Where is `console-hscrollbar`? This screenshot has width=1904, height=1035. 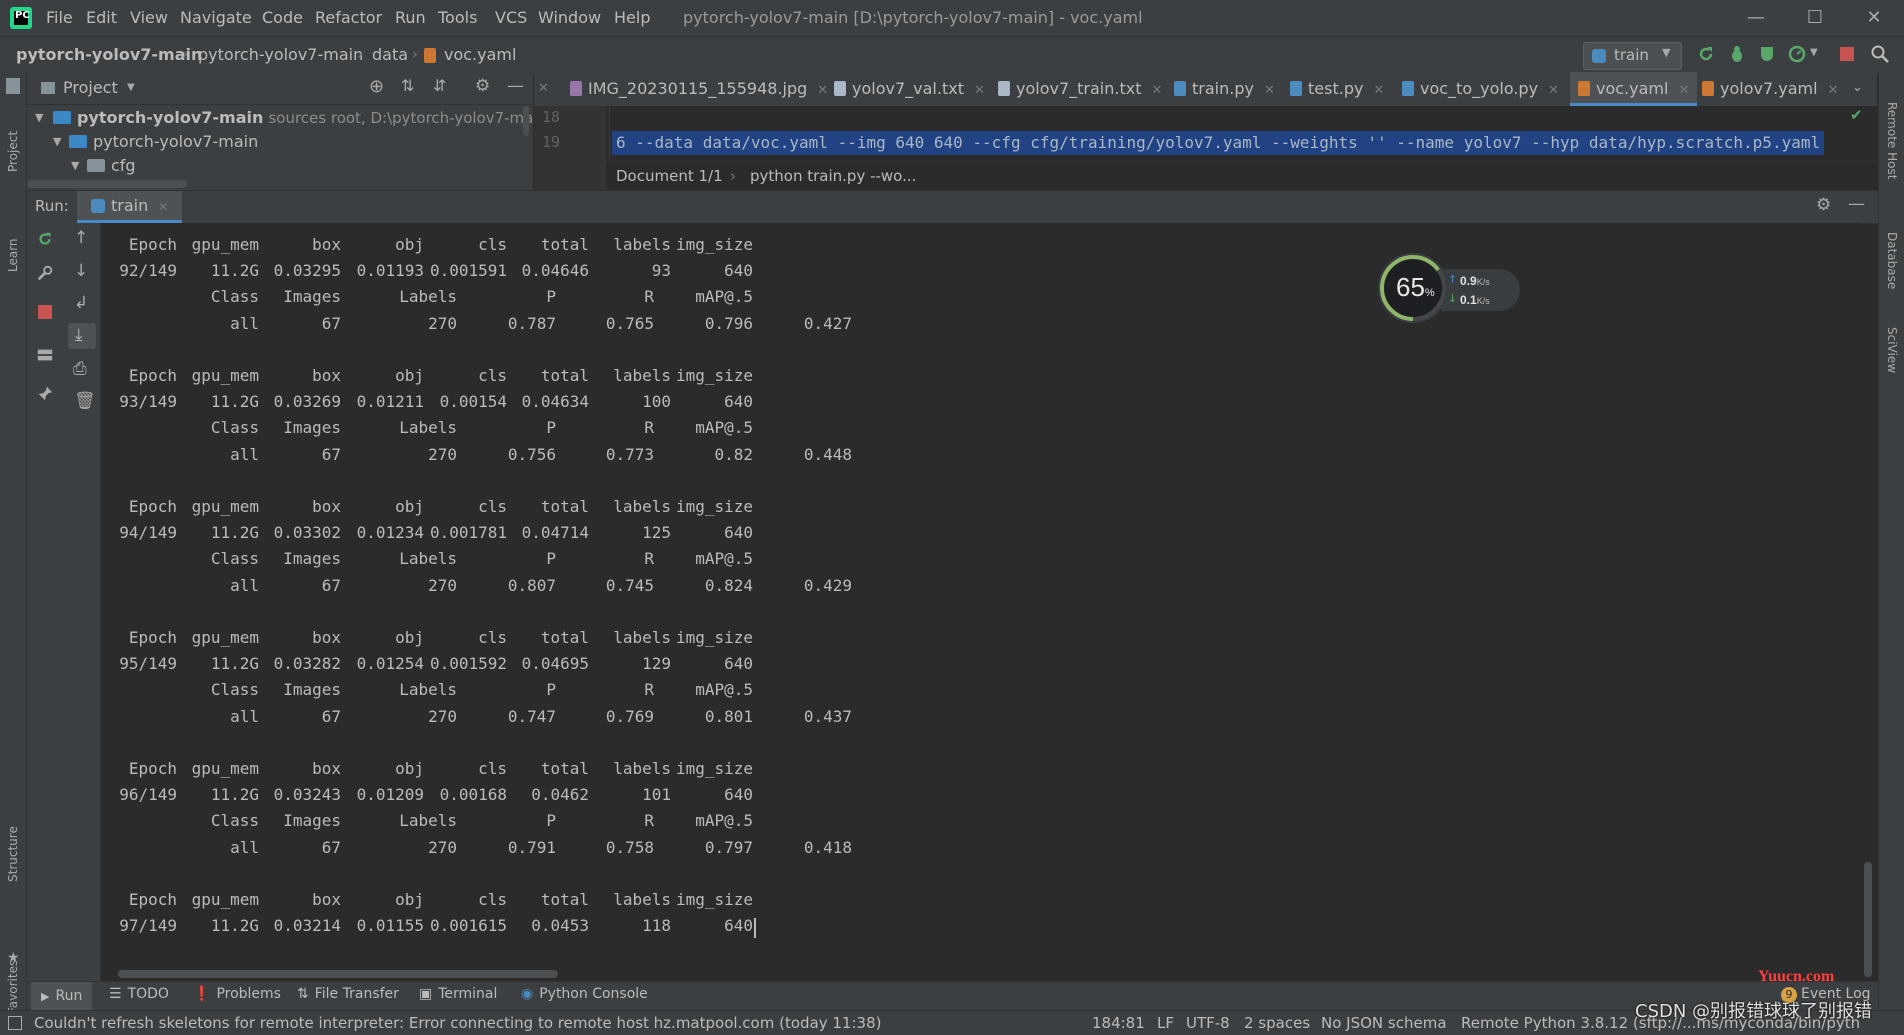 console-hscrollbar is located at coordinates (338, 974).